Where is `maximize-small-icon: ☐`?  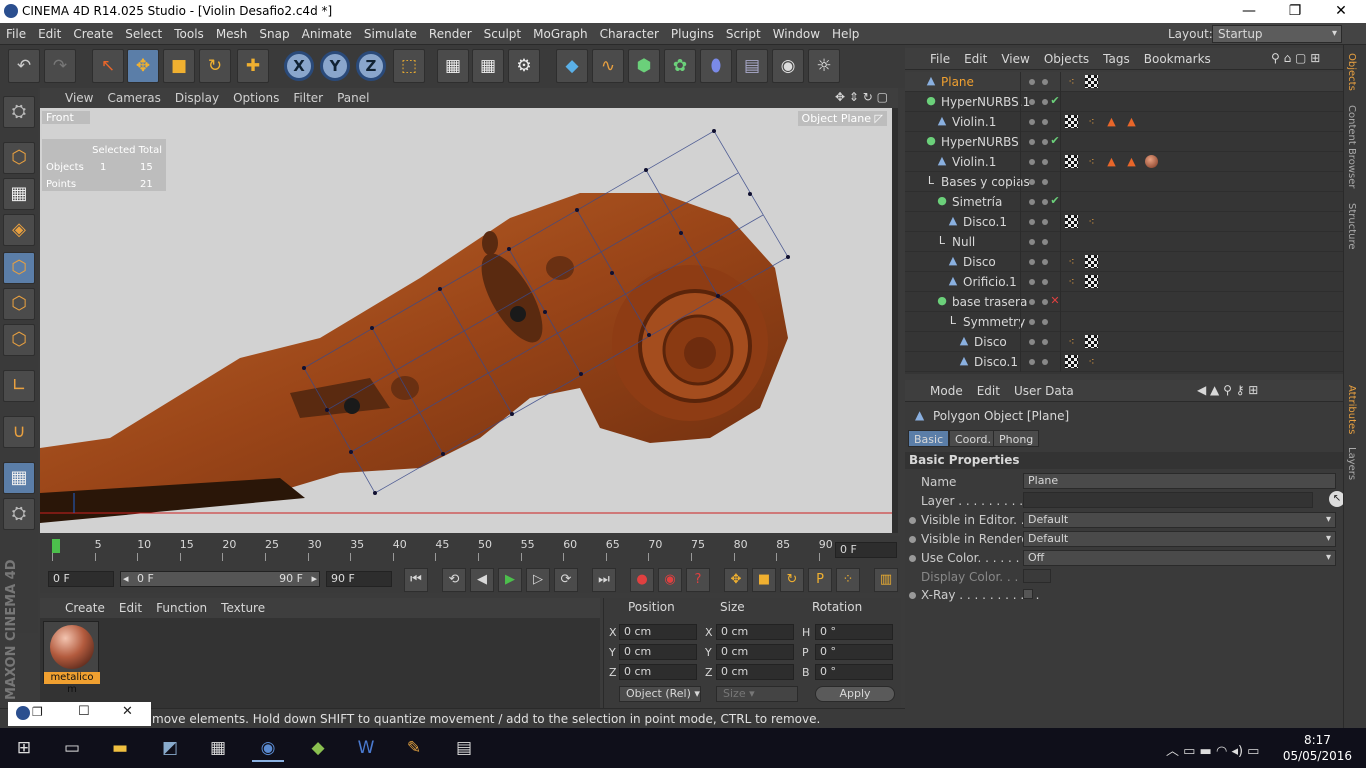
maximize-small-icon: ☐ is located at coordinates (84, 711).